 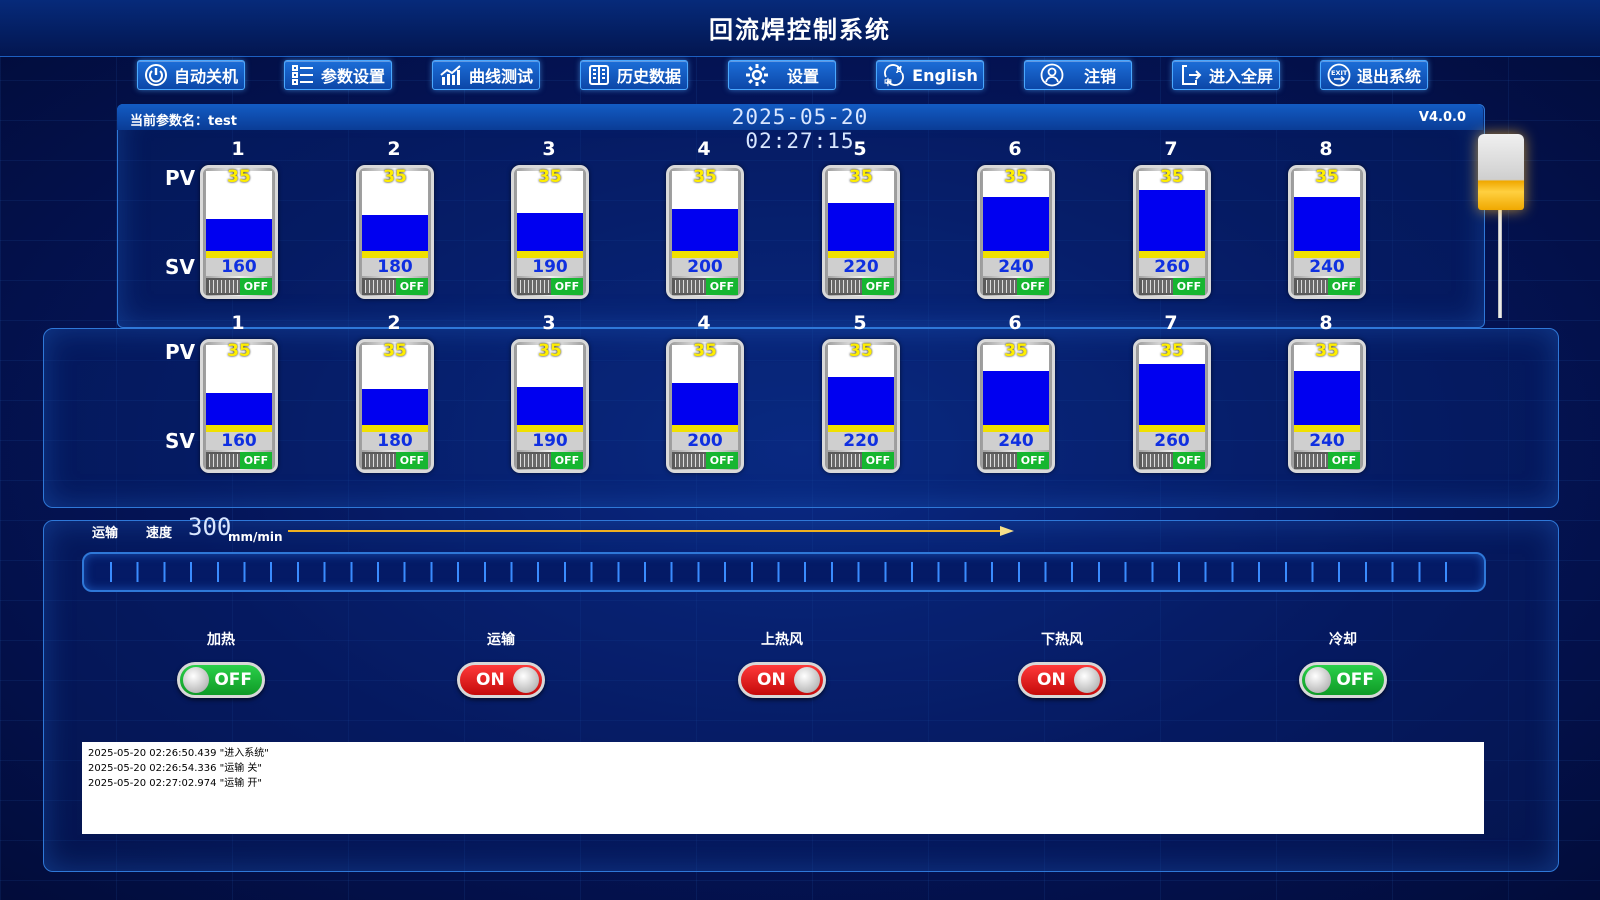 What do you see at coordinates (221, 640) in the screenshot?
I see `toggle-label: 加热` at bounding box center [221, 640].